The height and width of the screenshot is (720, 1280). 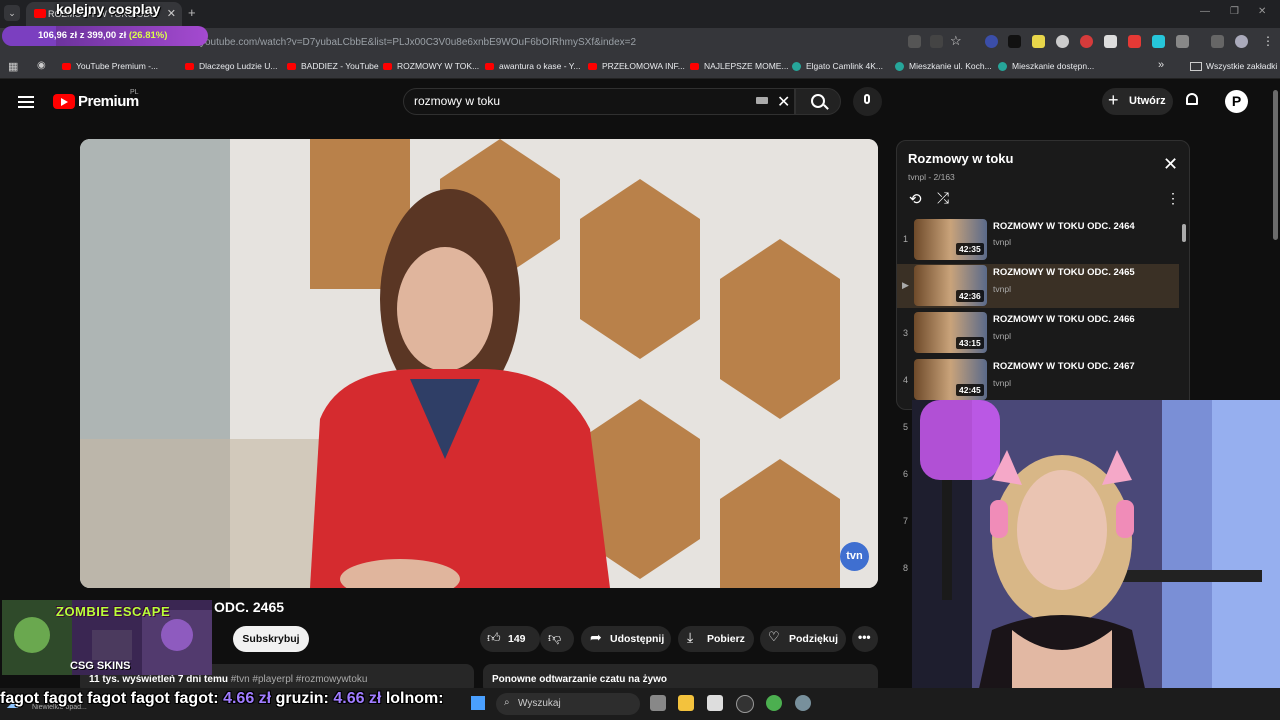 I want to click on thumbs-up-icon: 👍︎, so click(x=494, y=637).